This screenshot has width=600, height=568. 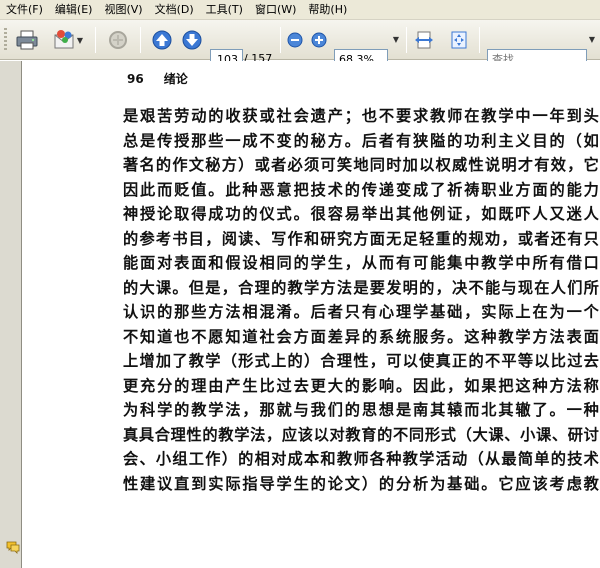 I want to click on text-line: 会、小组工作）的相对成本和教师各种教学活动（从最简单的技术, so click(x=361, y=459).